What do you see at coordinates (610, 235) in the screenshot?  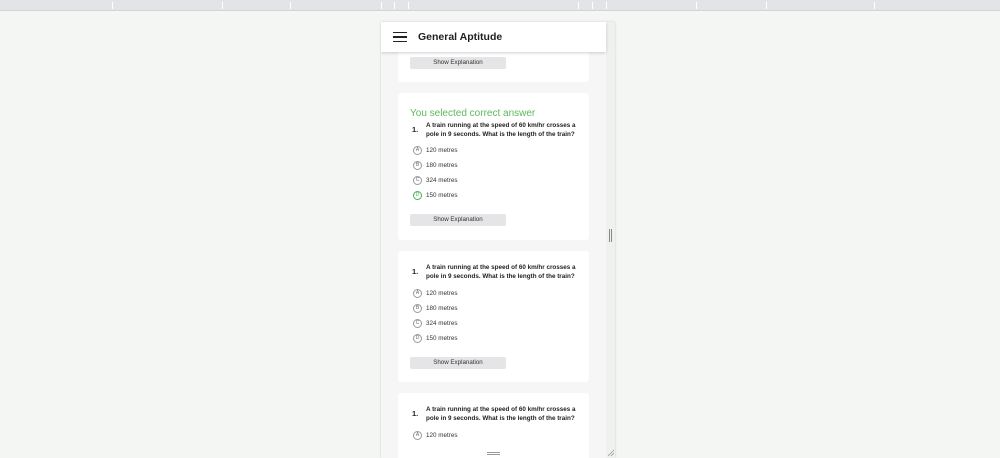 I see `scrollbar-thumb` at bounding box center [610, 235].